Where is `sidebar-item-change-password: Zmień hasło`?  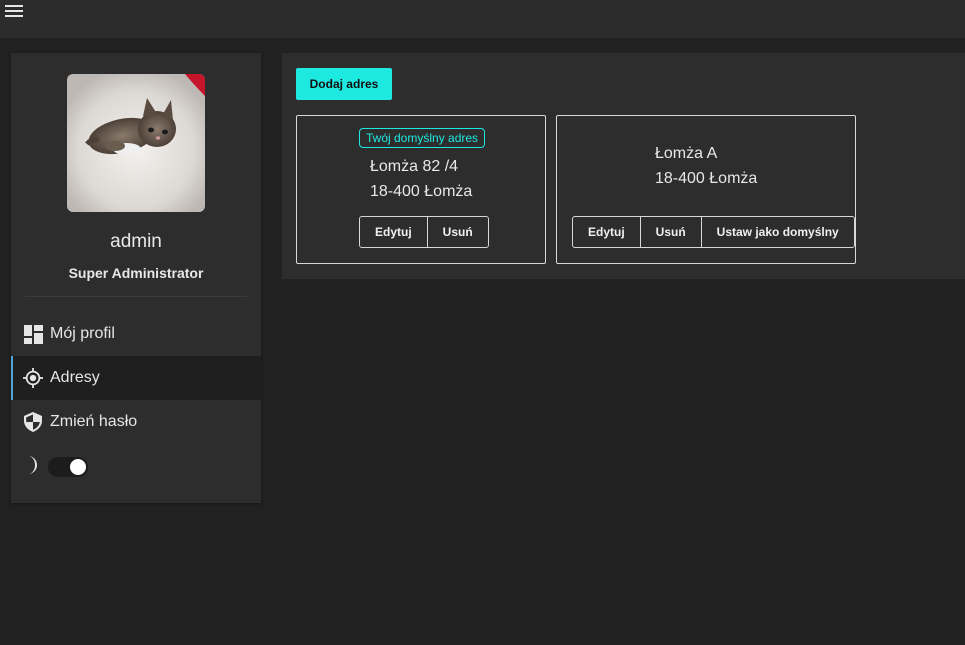 sidebar-item-change-password: Zmień hasło is located at coordinates (136, 422).